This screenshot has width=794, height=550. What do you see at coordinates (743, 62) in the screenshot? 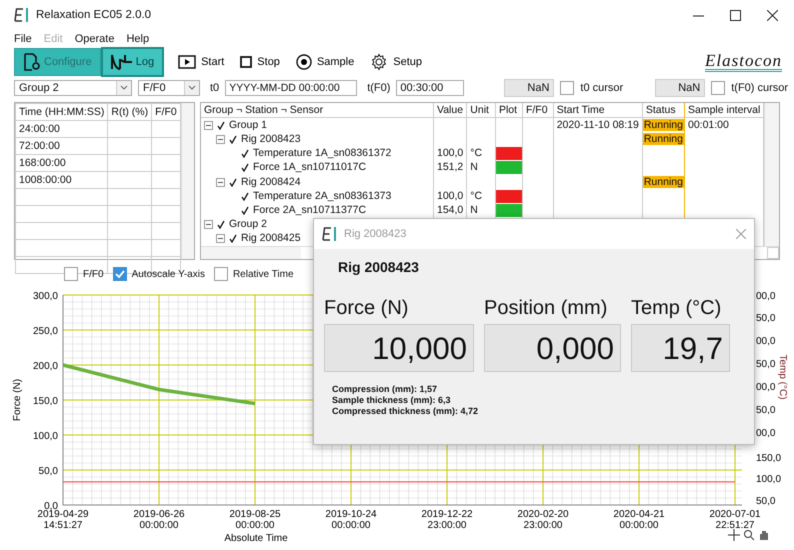
I see `brand-logo: Elastocon` at bounding box center [743, 62].